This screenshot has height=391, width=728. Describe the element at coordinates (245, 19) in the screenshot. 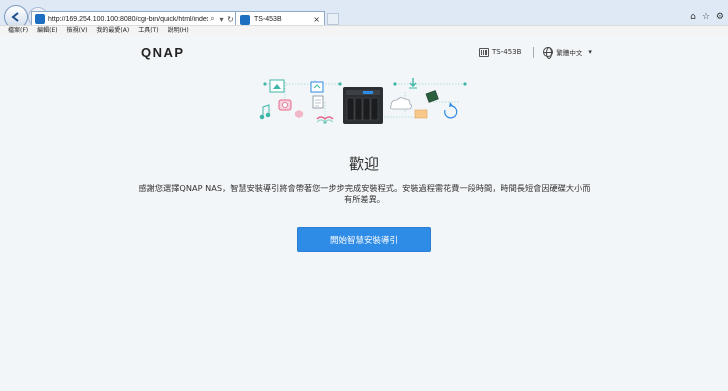

I see `tab-favicon-icon` at that location.